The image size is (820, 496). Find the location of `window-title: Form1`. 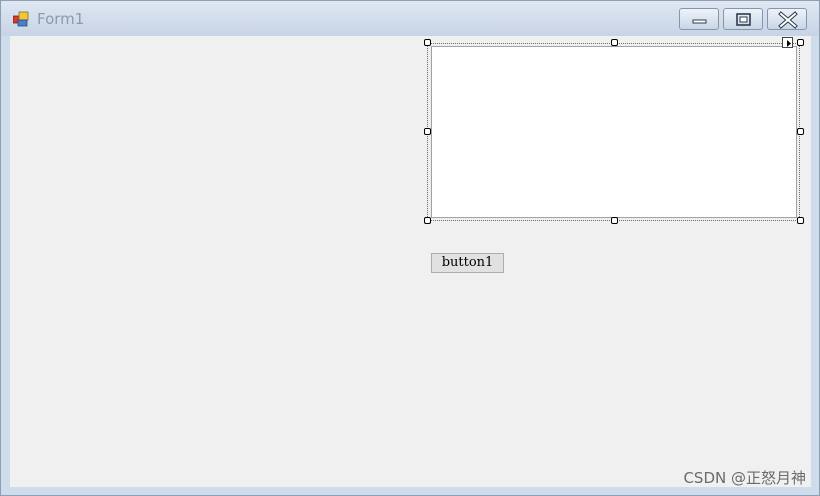

window-title: Form1 is located at coordinates (61, 19).